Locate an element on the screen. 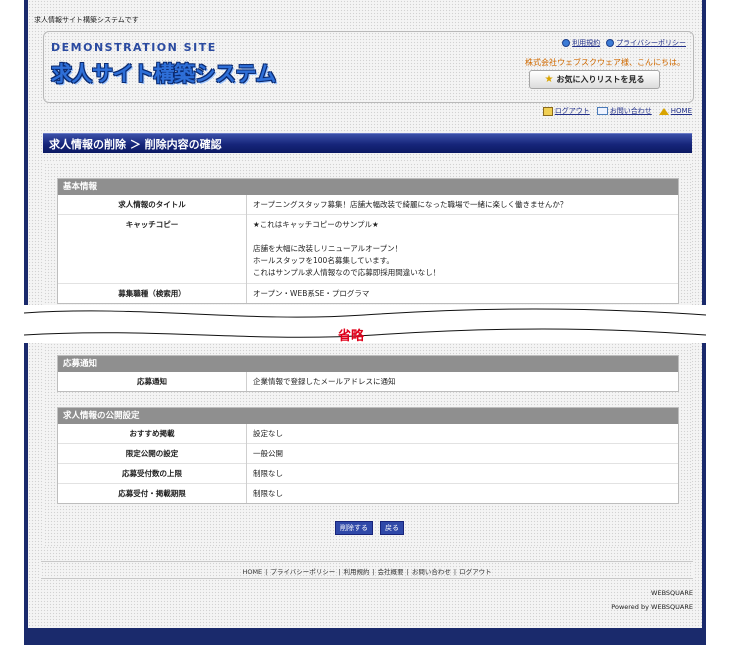 The width and height of the screenshot is (729, 645). page-title: 求人情報の削除 ＞ 削除内容の確認 is located at coordinates (367, 143).